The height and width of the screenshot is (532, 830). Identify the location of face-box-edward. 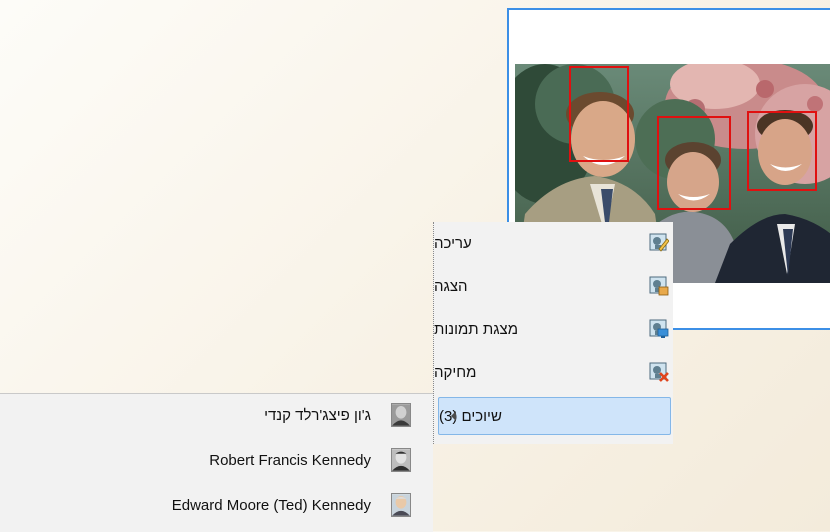
(782, 151).